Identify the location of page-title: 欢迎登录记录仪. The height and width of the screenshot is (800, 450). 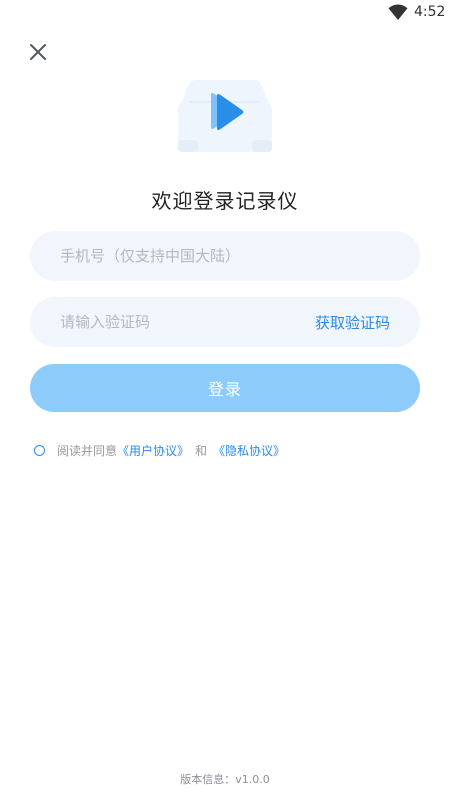
(225, 201).